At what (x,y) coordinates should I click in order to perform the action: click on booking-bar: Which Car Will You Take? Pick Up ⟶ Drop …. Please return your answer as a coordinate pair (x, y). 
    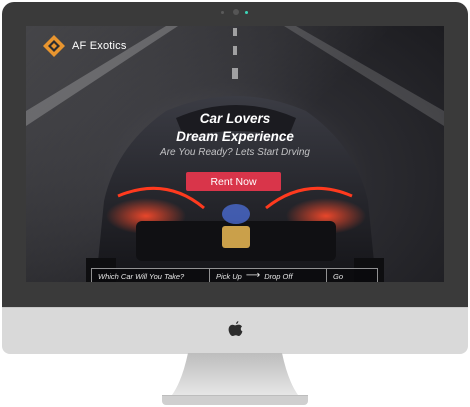
    Looking at the image, I should click on (234, 275).